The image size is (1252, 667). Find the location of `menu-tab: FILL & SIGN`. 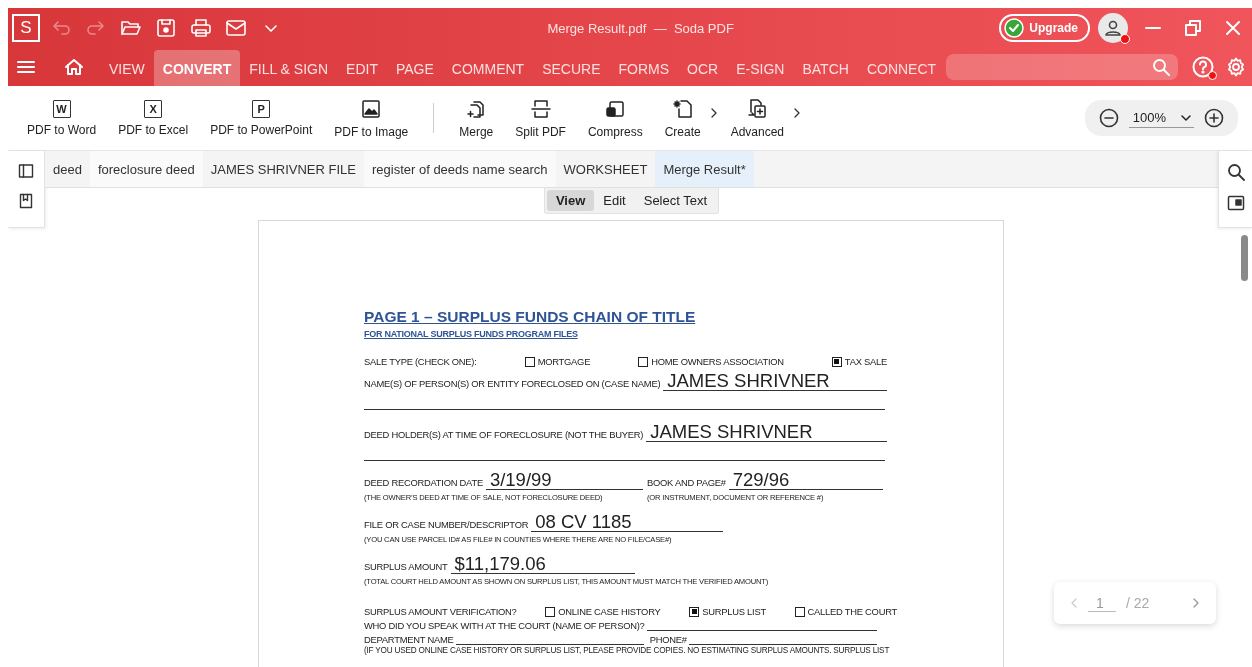

menu-tab: FILL & SIGN is located at coordinates (289, 68).